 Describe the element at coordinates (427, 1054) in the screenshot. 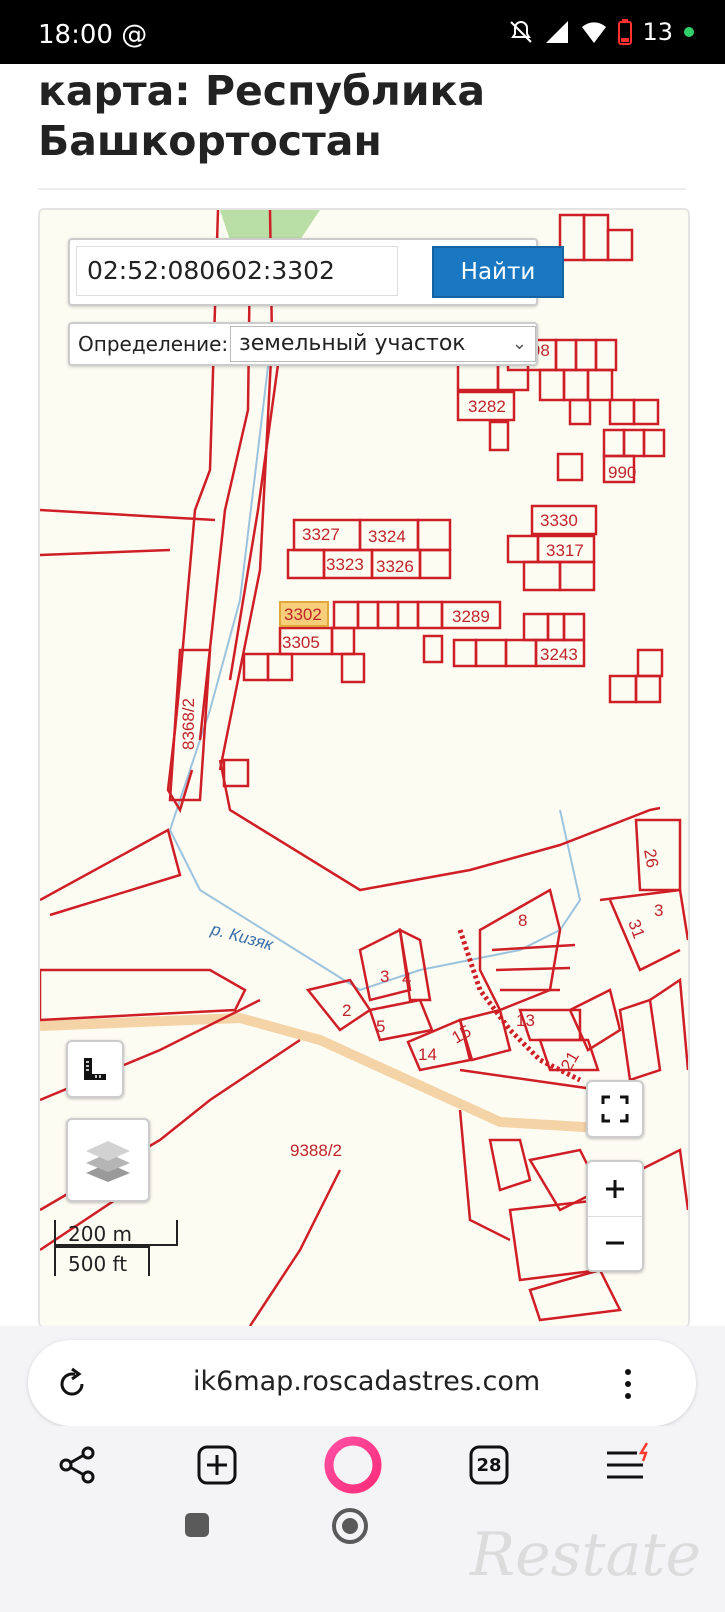

I see `svg-text: 14` at that location.